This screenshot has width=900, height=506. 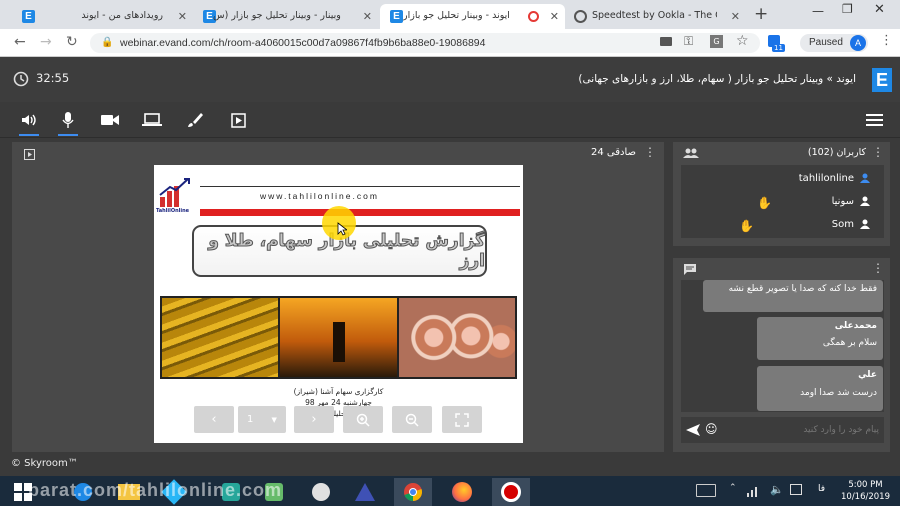 I want to click on session-timer: 32:55, so click(x=53, y=78).